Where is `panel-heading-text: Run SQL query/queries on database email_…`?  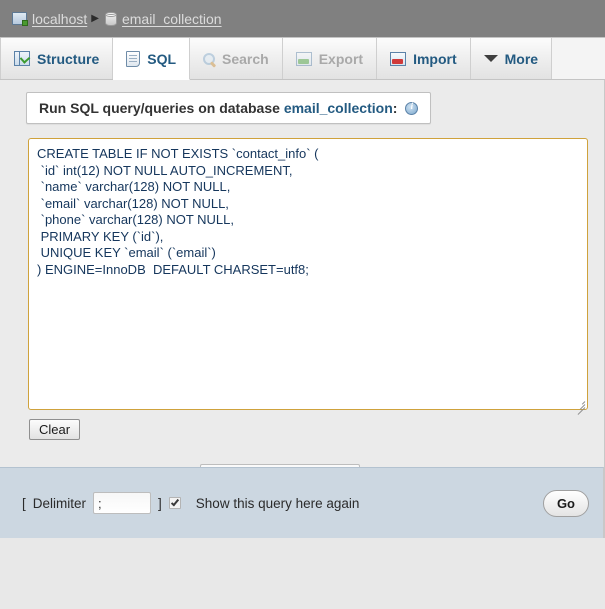 panel-heading-text: Run SQL query/queries on database email_… is located at coordinates (218, 108).